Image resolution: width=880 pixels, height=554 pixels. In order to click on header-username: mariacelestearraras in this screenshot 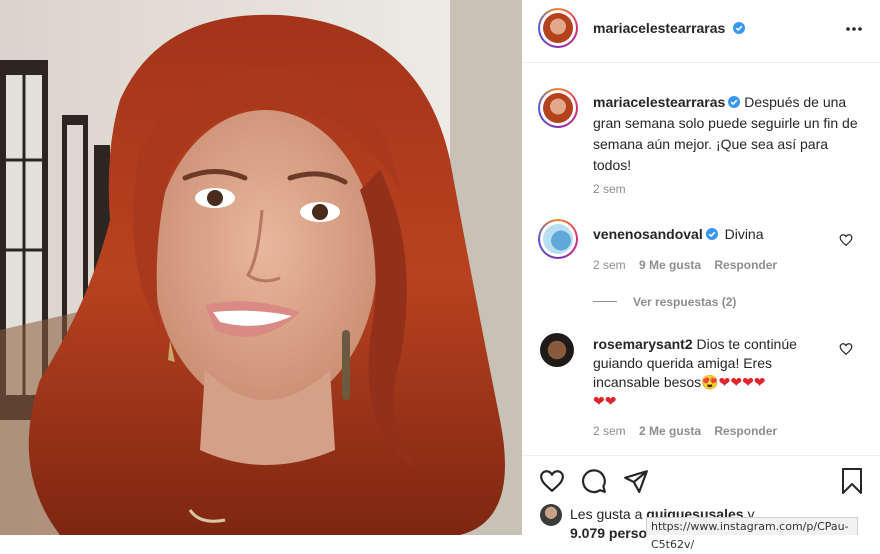, I will do `click(659, 28)`.